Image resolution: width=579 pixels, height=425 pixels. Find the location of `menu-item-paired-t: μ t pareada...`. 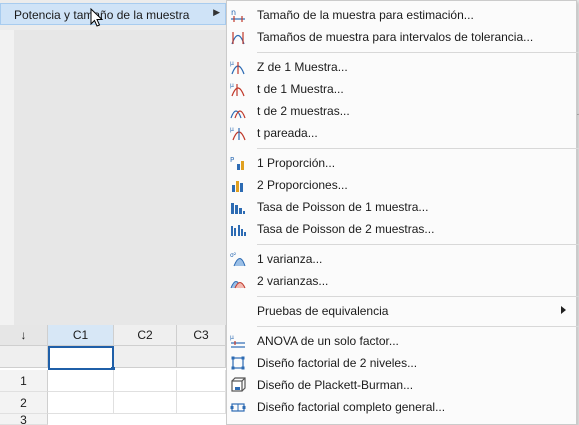

menu-item-paired-t: μ t pareada... is located at coordinates (401, 133).